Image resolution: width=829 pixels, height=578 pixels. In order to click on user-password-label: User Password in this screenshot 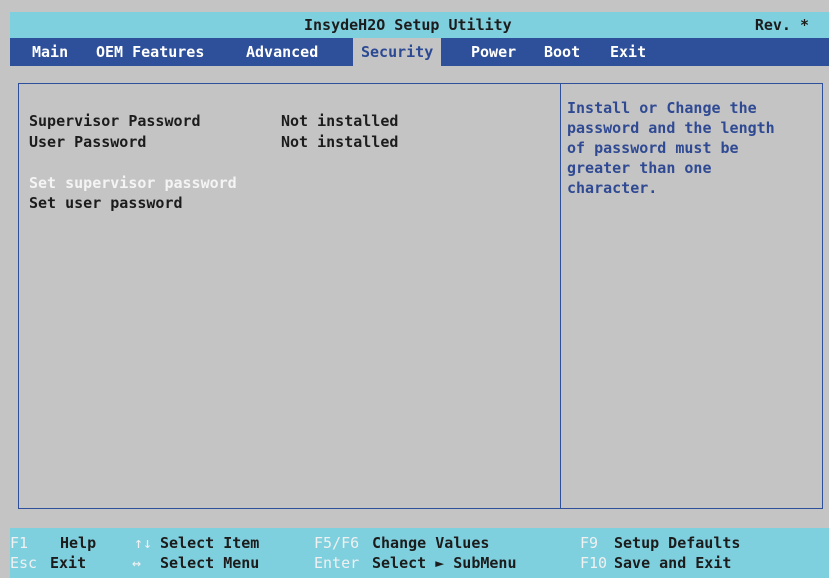, I will do `click(88, 142)`.